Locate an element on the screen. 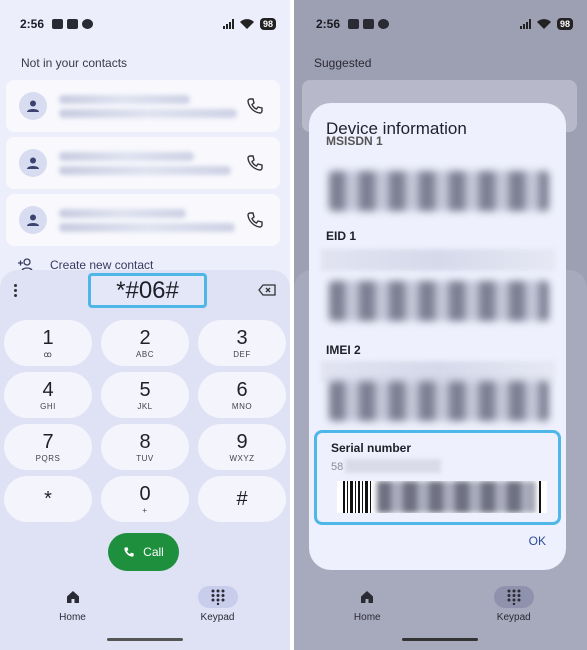 The width and height of the screenshot is (587, 650). key-digit: * is located at coordinates (48, 498).